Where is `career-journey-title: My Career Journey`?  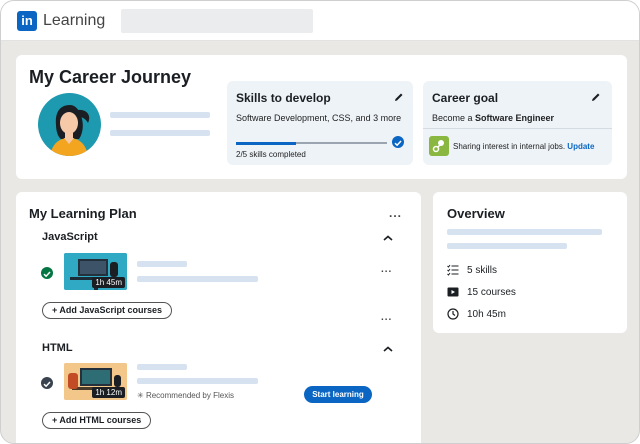
career-journey-title: My Career Journey is located at coordinates (110, 77).